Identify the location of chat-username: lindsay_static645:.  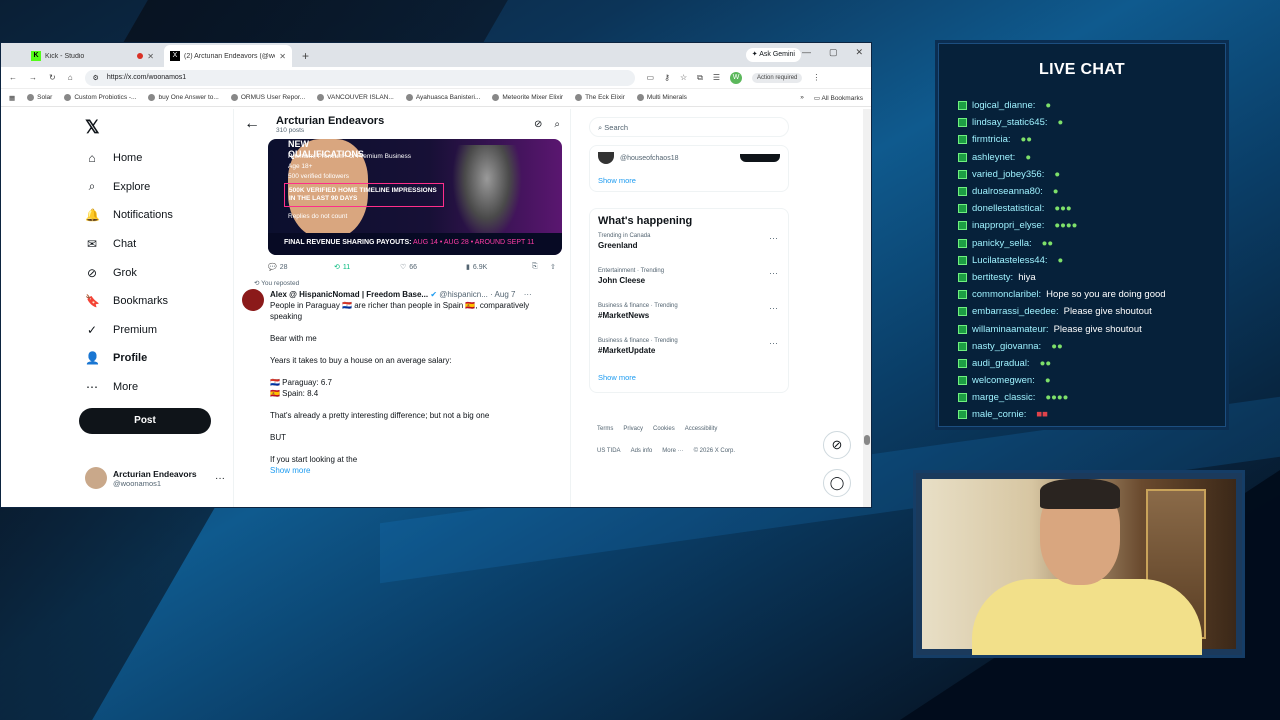
(1010, 122).